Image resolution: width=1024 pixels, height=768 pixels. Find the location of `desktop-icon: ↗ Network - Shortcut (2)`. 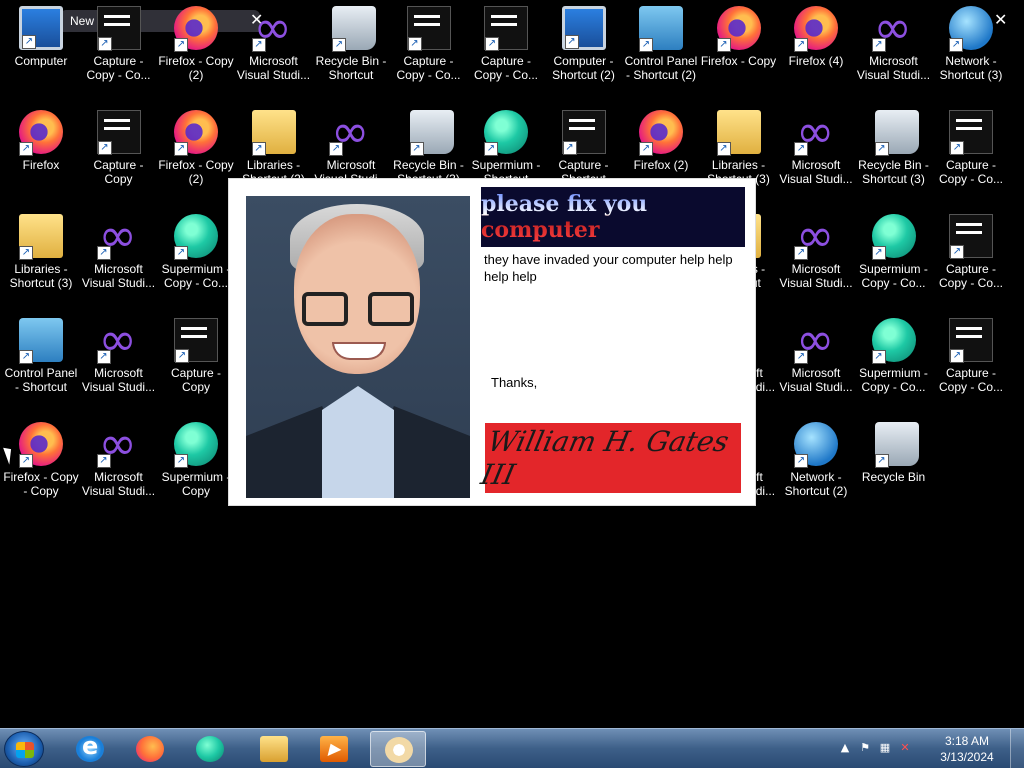

desktop-icon: ↗ Network - Shortcut (2) is located at coordinates (816, 468).